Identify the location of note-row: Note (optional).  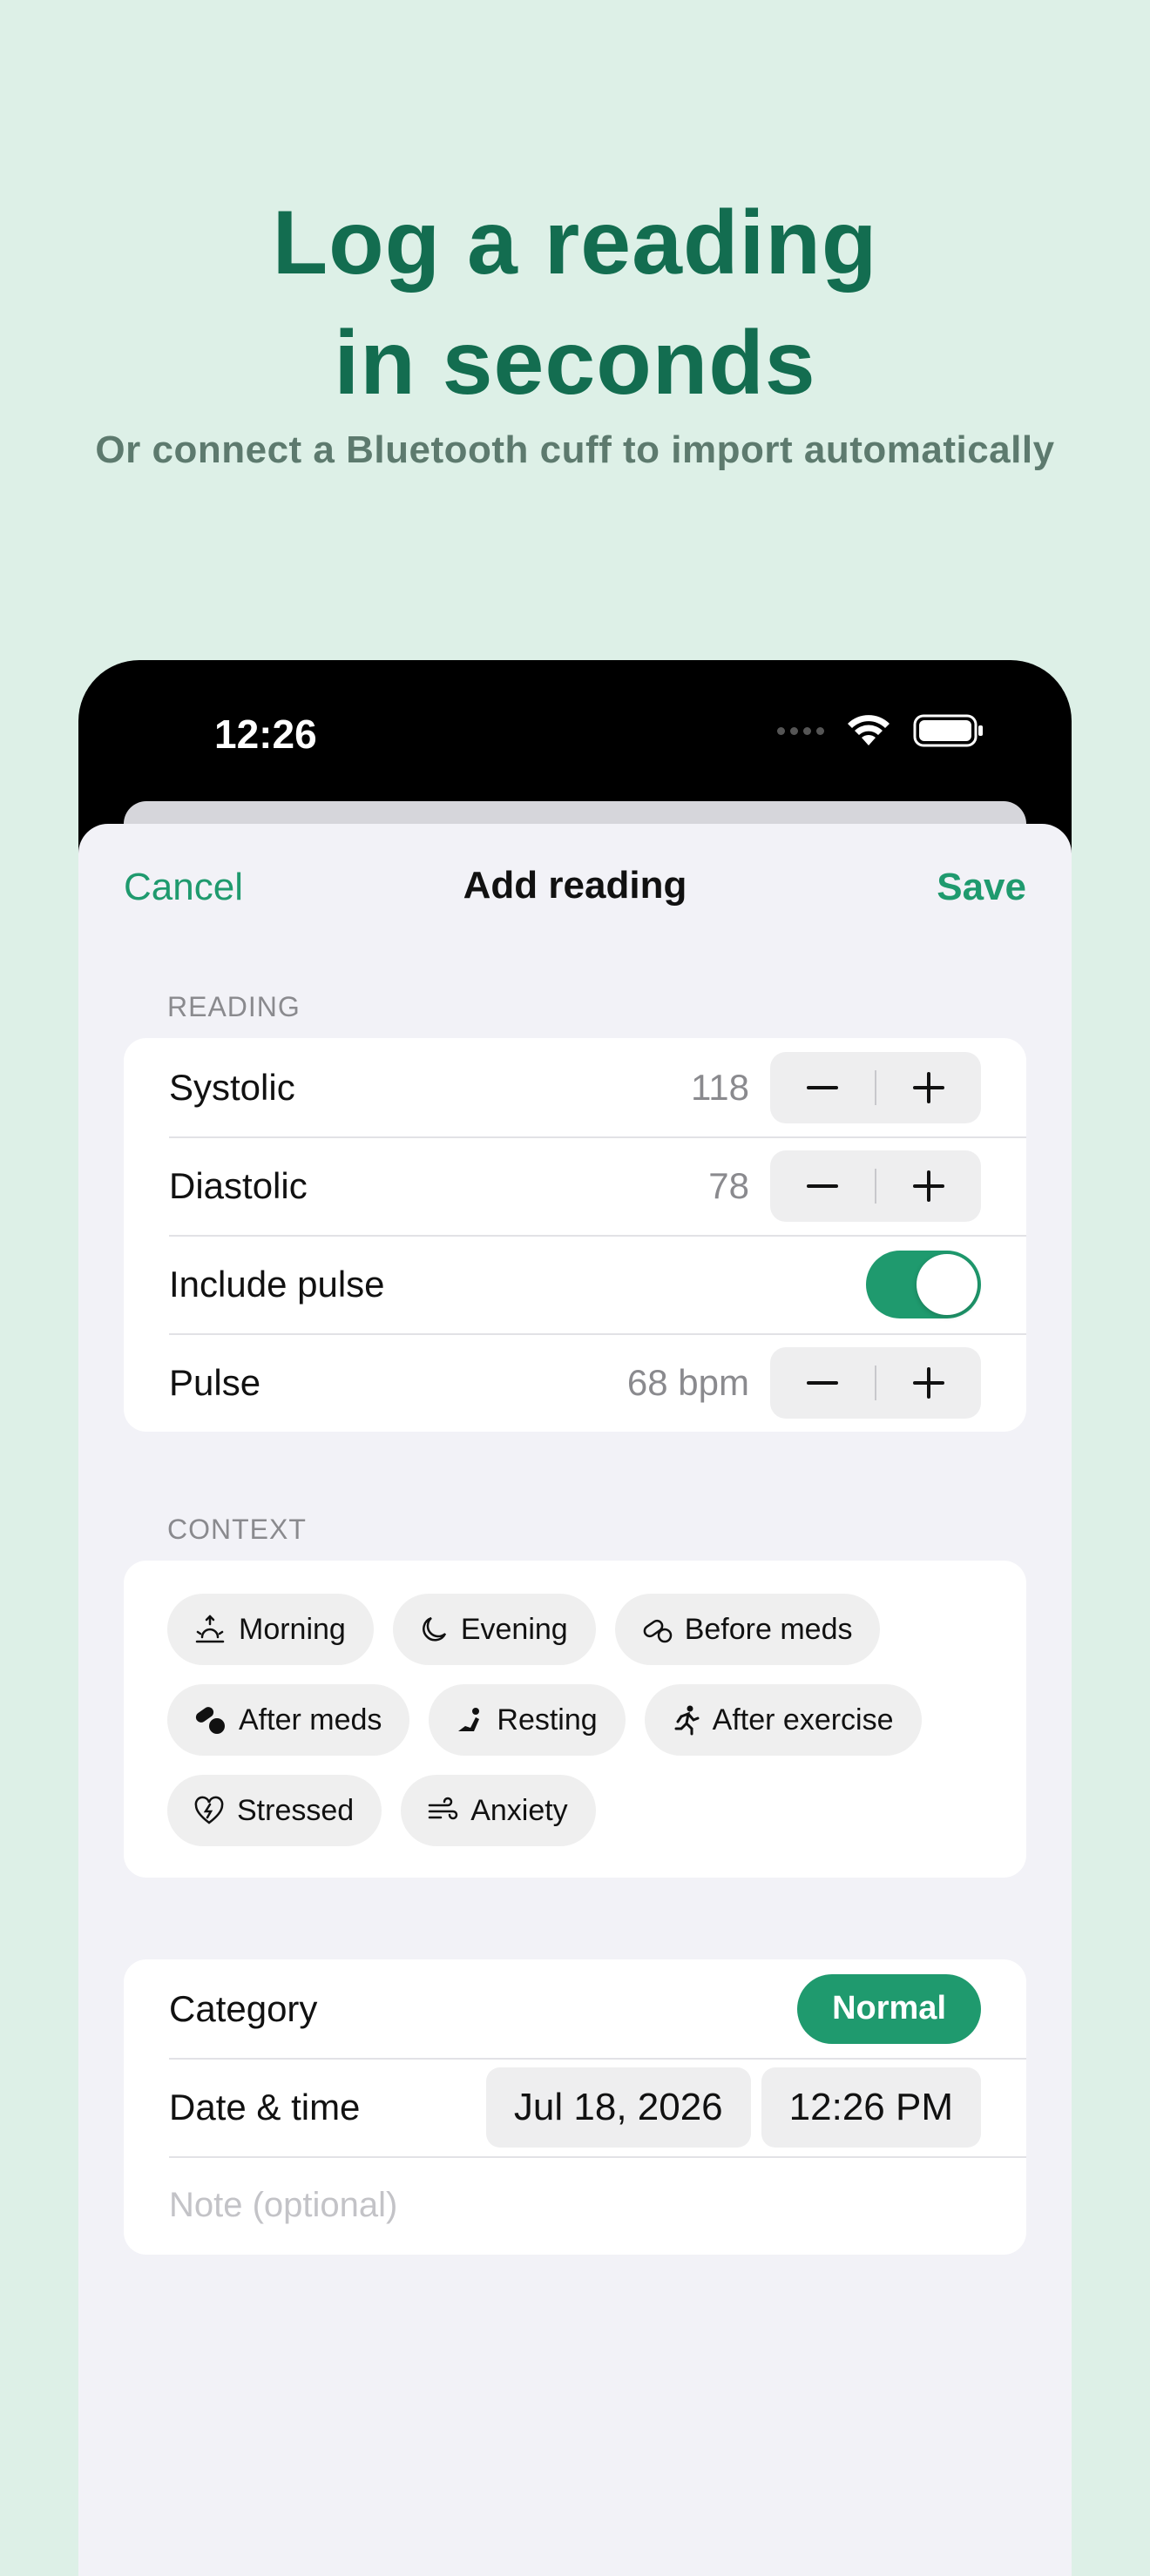
(575, 2205).